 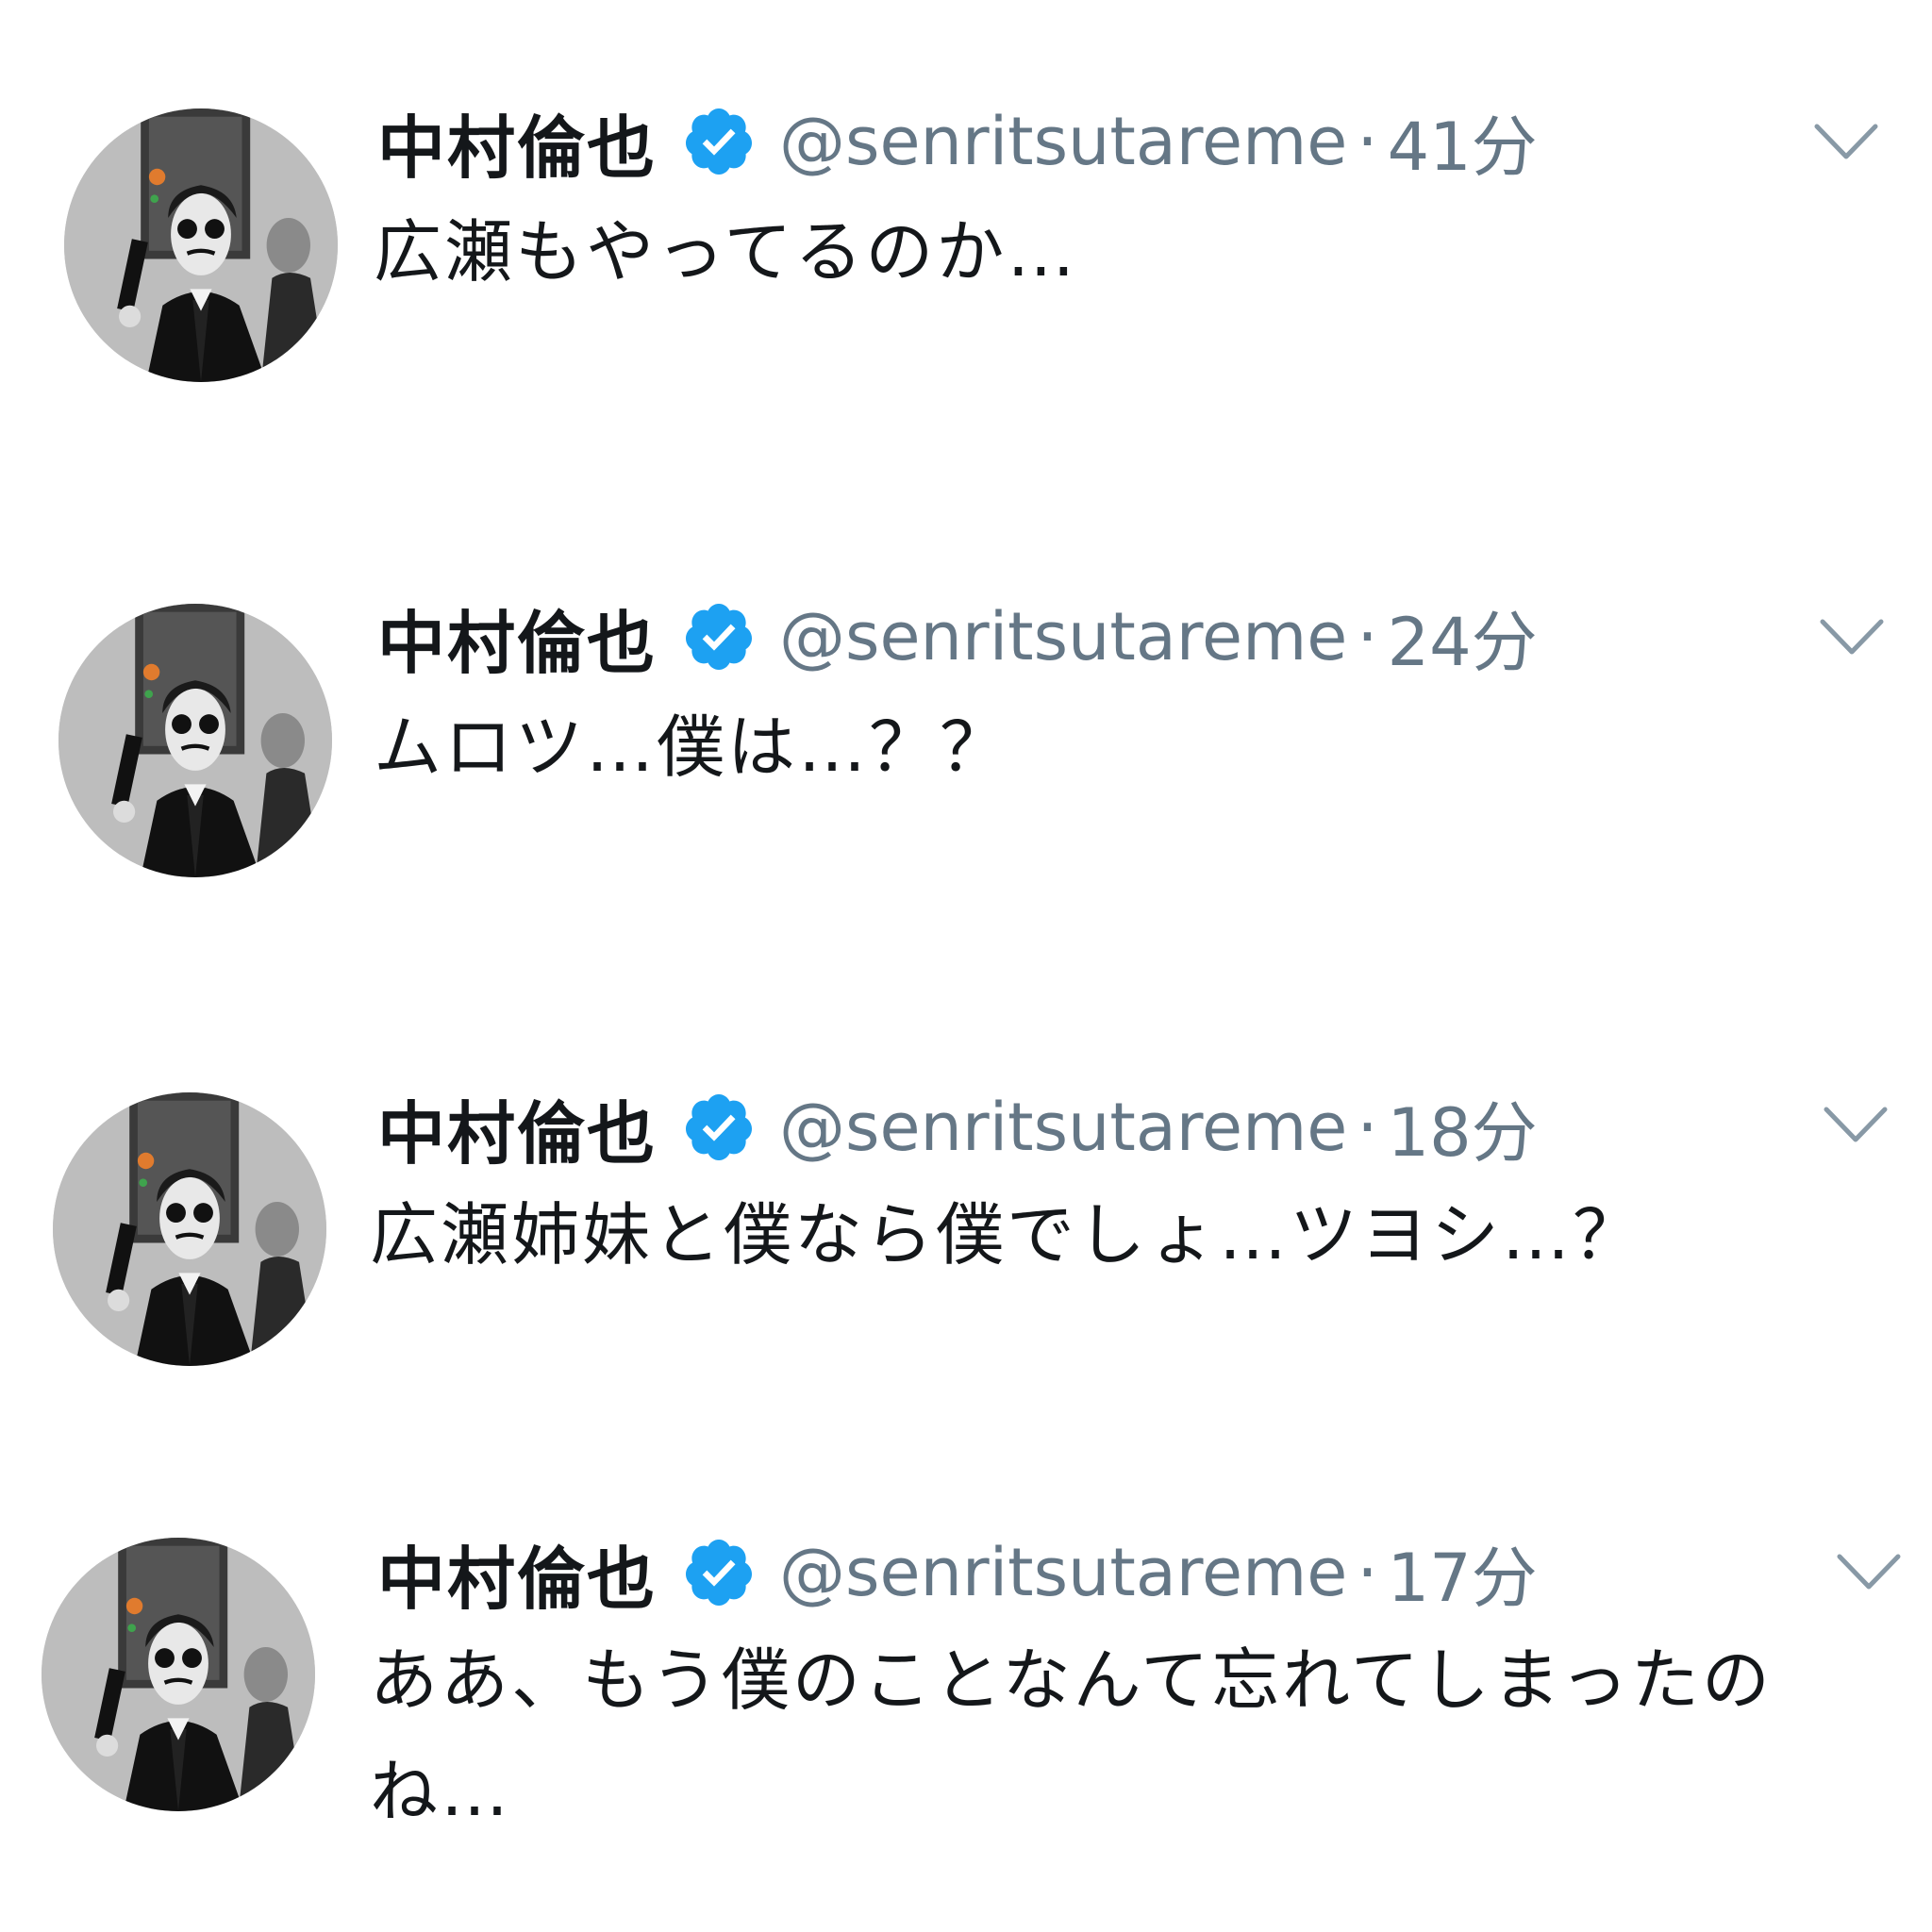 I want to click on timestamp: 17分, so click(x=1463, y=1573).